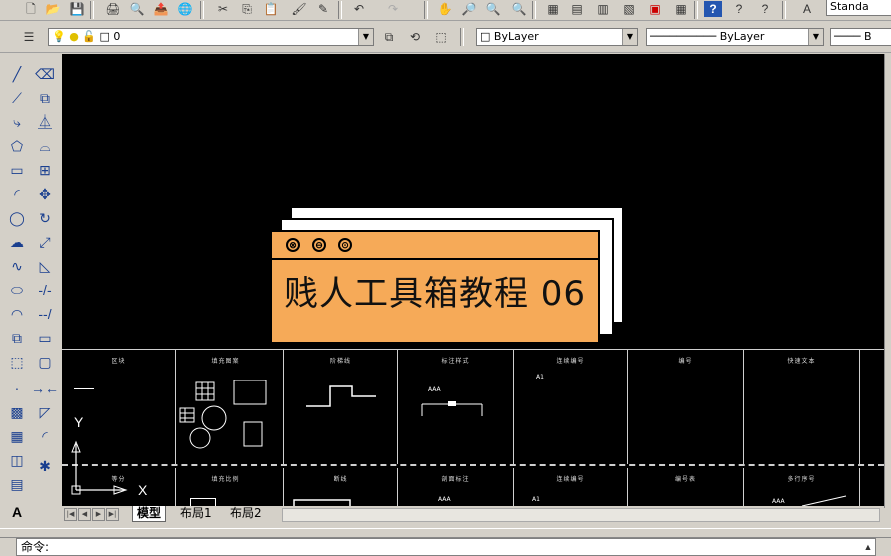  What do you see at coordinates (45, 412) in the screenshot?
I see `chamfer-icon: ◸` at bounding box center [45, 412].